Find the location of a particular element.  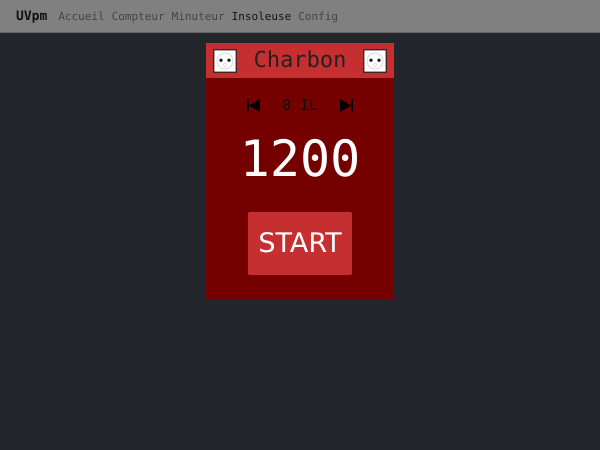

nav-link: Insoleuse is located at coordinates (262, 16).